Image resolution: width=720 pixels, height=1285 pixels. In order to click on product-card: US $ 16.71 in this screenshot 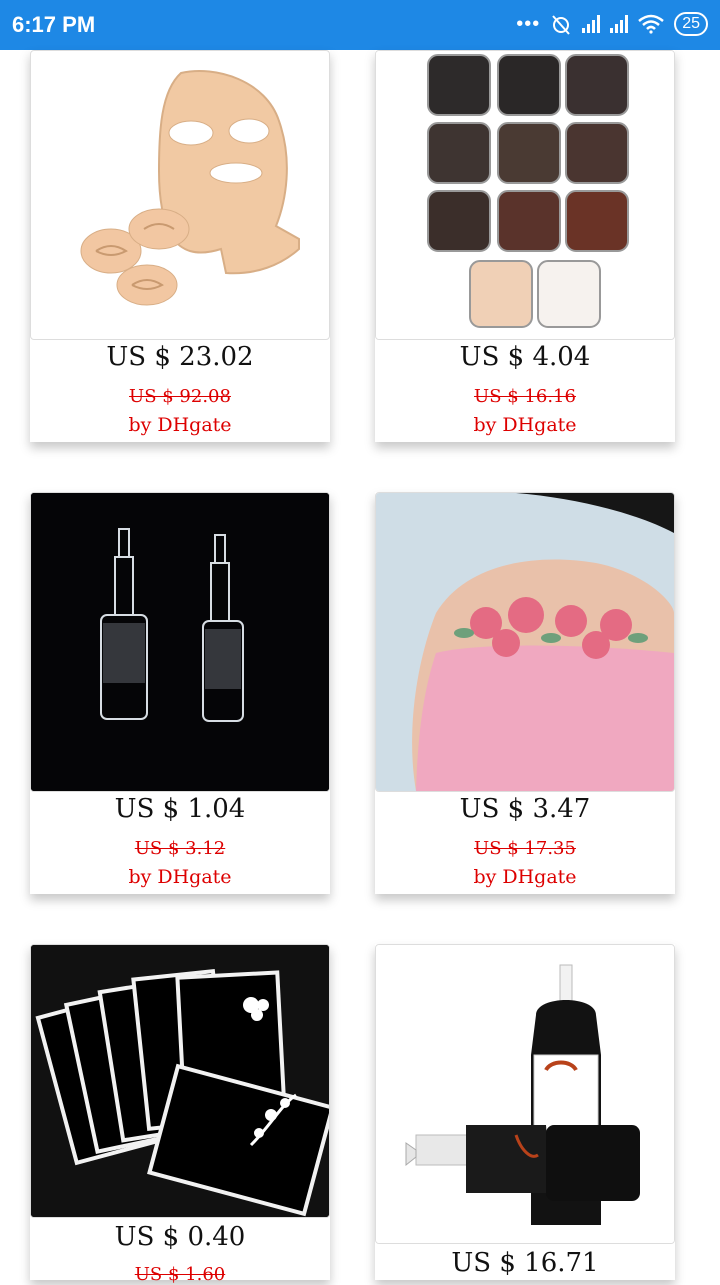, I will do `click(525, 1112)`.